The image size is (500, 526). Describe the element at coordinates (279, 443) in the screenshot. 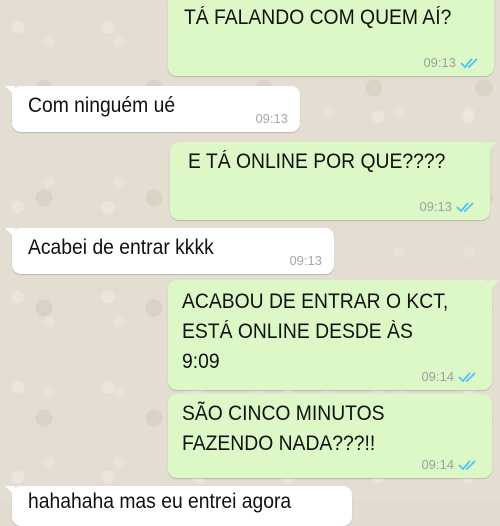

I see `message-text: FAZENDO NADA???!!` at that location.